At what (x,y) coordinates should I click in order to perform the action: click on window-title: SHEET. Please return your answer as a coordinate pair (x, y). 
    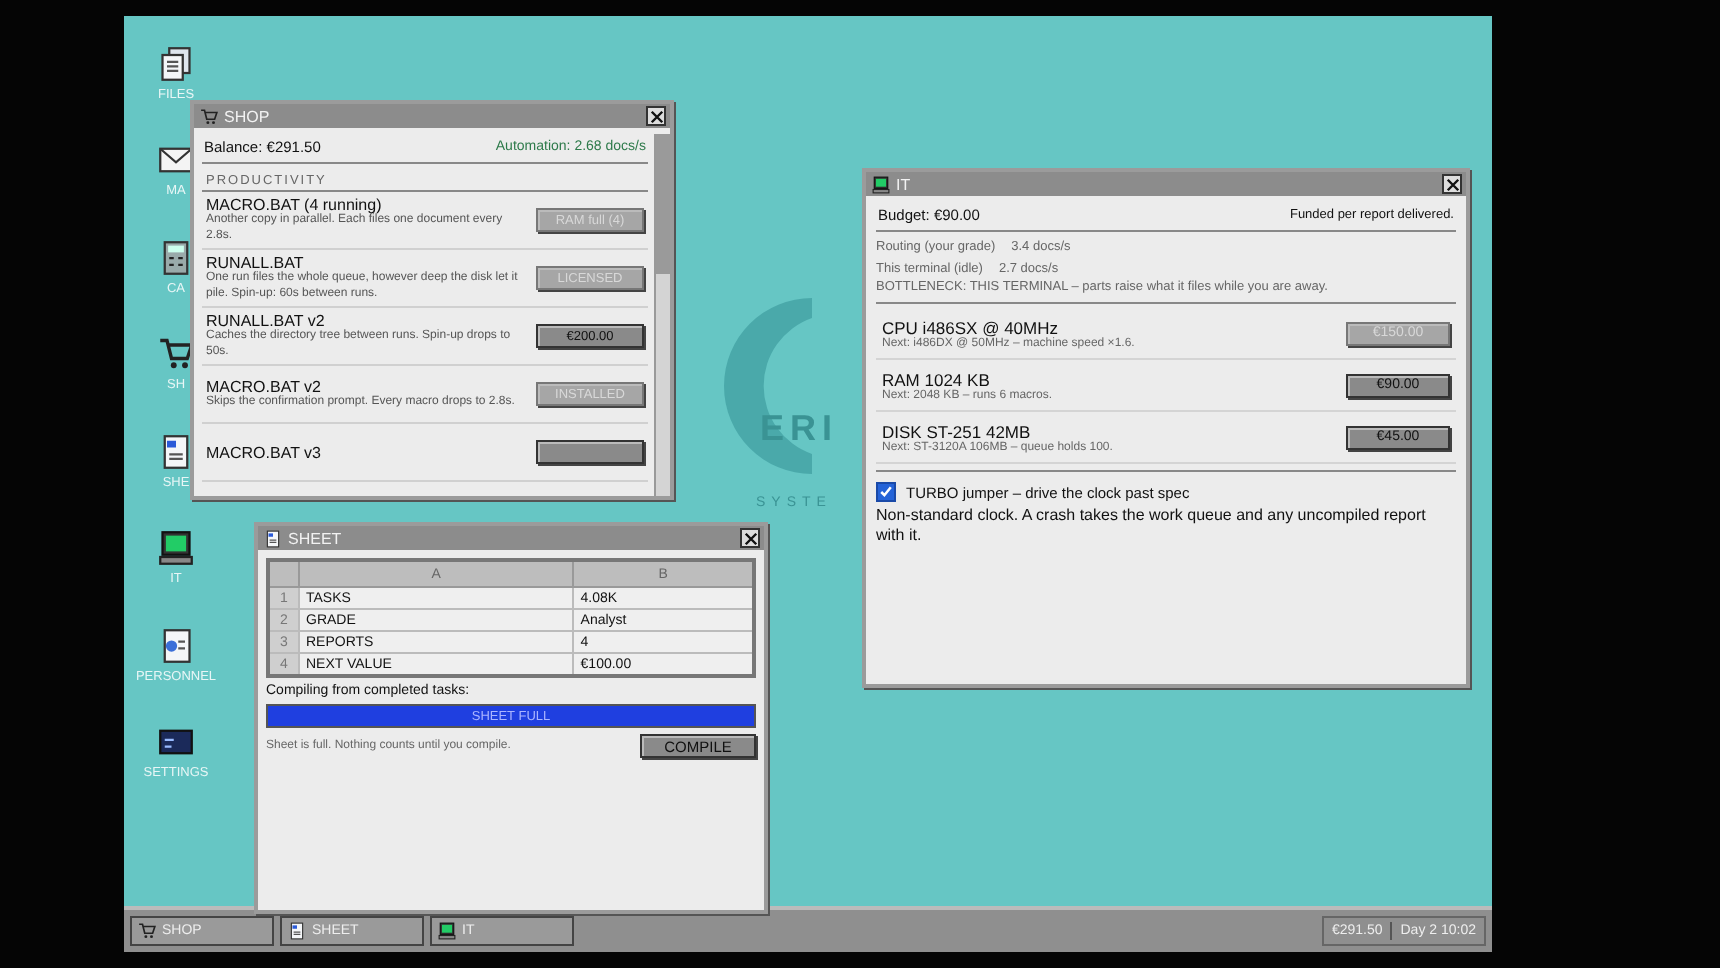
    Looking at the image, I should click on (316, 538).